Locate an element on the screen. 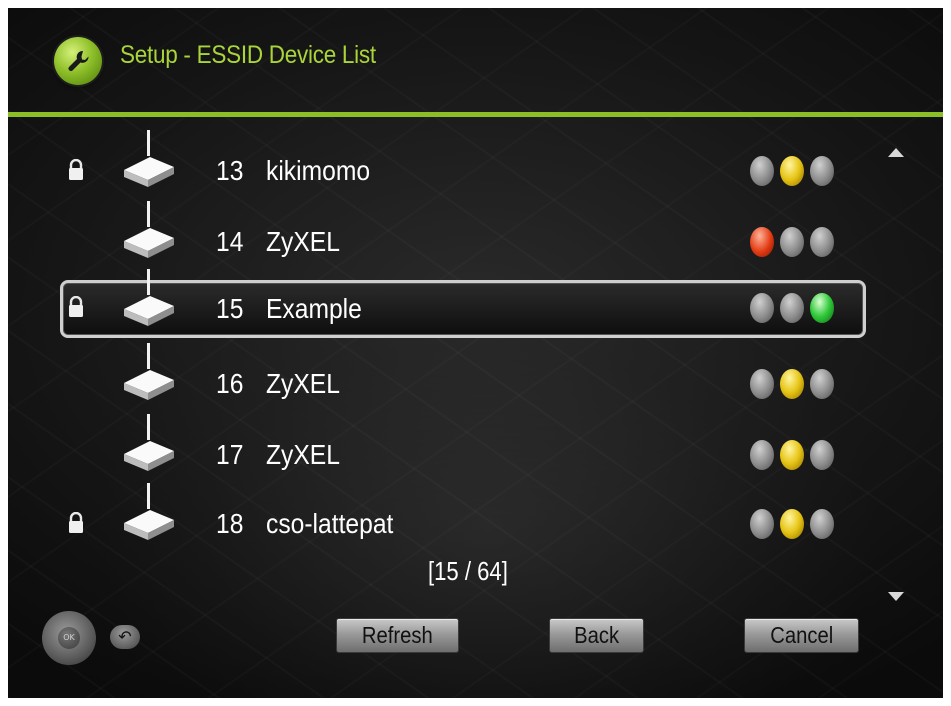 The height and width of the screenshot is (706, 951). page-title: Setup - ESSID Device List is located at coordinates (248, 55).